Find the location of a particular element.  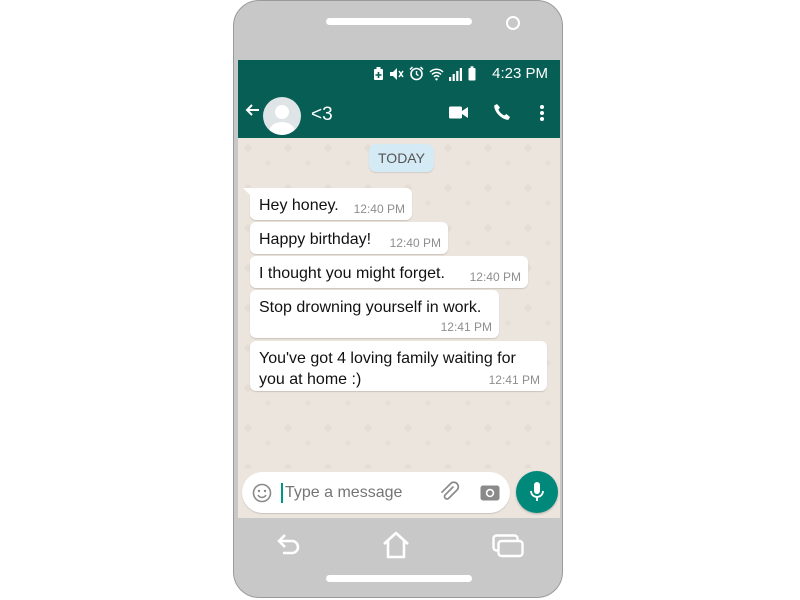

signal-icon is located at coordinates (455, 74).